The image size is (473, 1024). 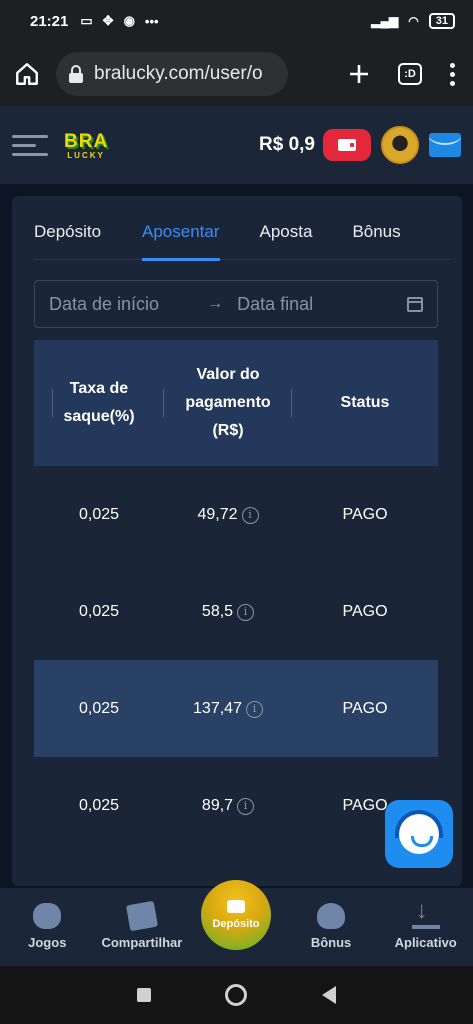 What do you see at coordinates (129, 20) in the screenshot?
I see `chat-icon: ◉` at bounding box center [129, 20].